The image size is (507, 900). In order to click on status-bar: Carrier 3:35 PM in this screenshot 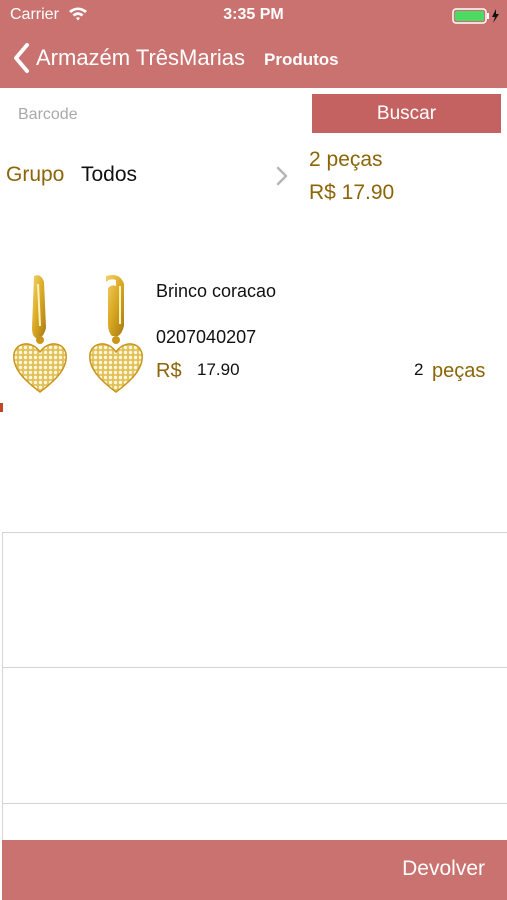, I will do `click(253, 15)`.